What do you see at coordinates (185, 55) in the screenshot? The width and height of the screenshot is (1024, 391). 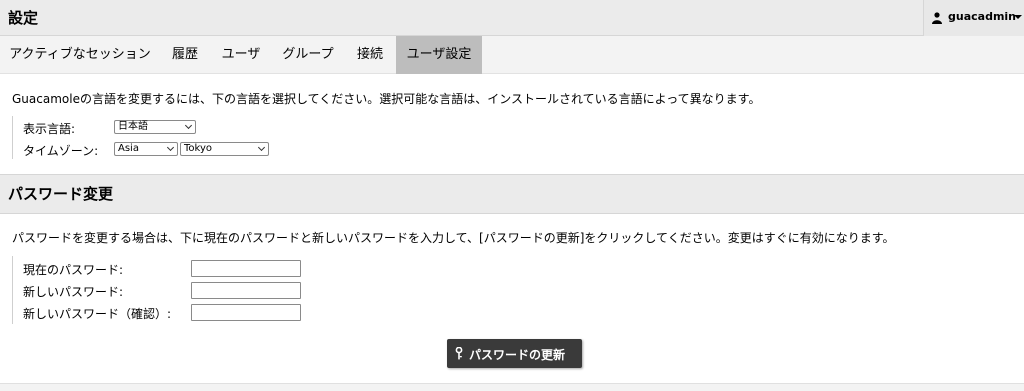 I see `tab-history: 履歴` at bounding box center [185, 55].